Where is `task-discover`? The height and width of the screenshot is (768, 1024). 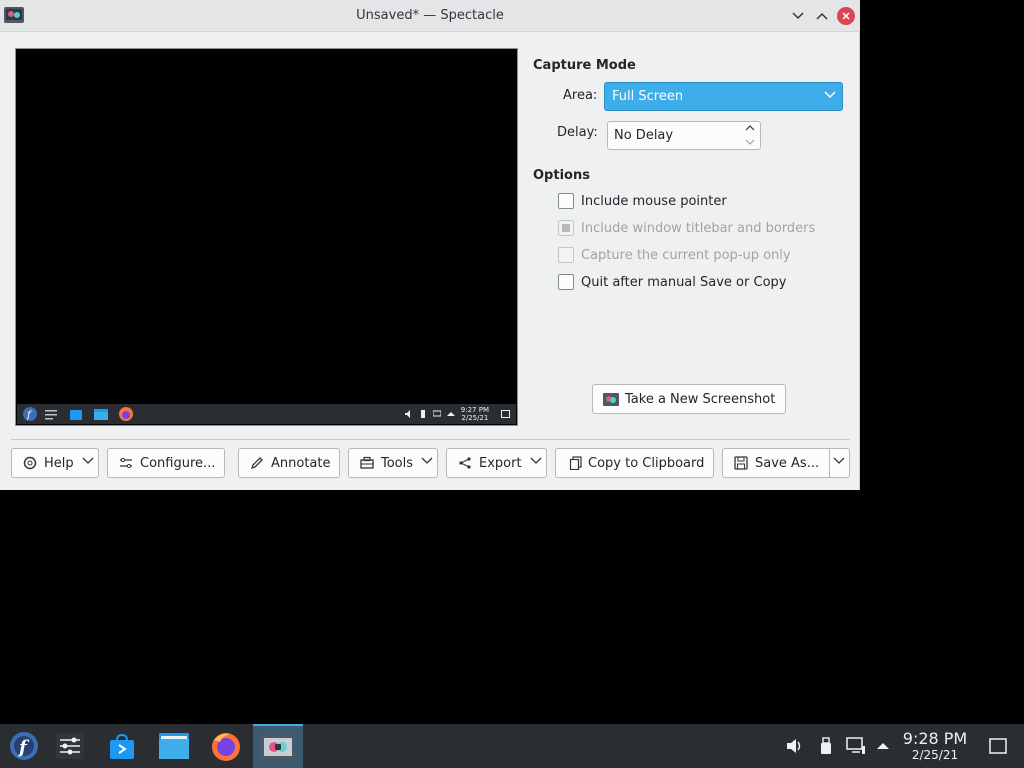 task-discover is located at coordinates (122, 746).